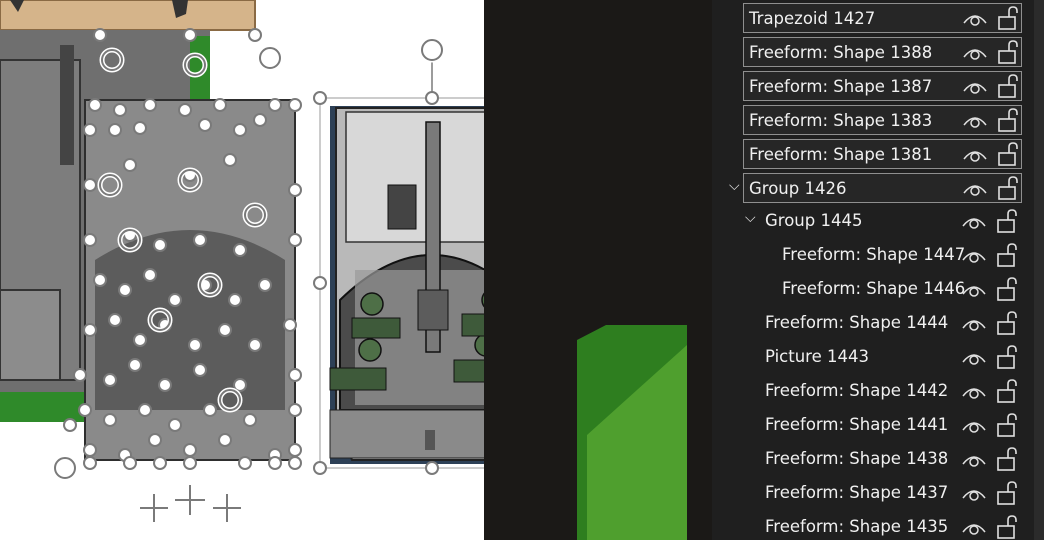  I want to click on gun-barrel-left, so click(67, 105).